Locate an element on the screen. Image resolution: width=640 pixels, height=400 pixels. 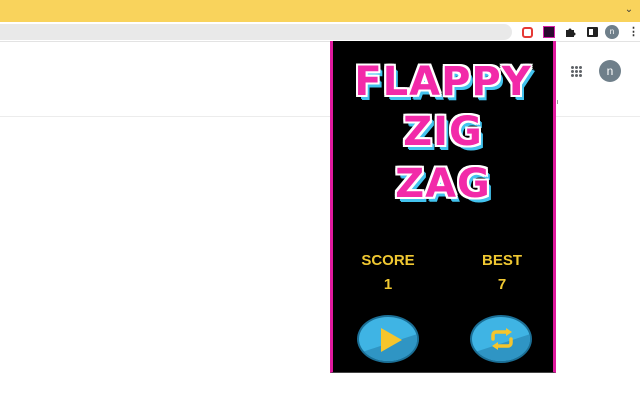
game-extension-icon is located at coordinates (549, 32).